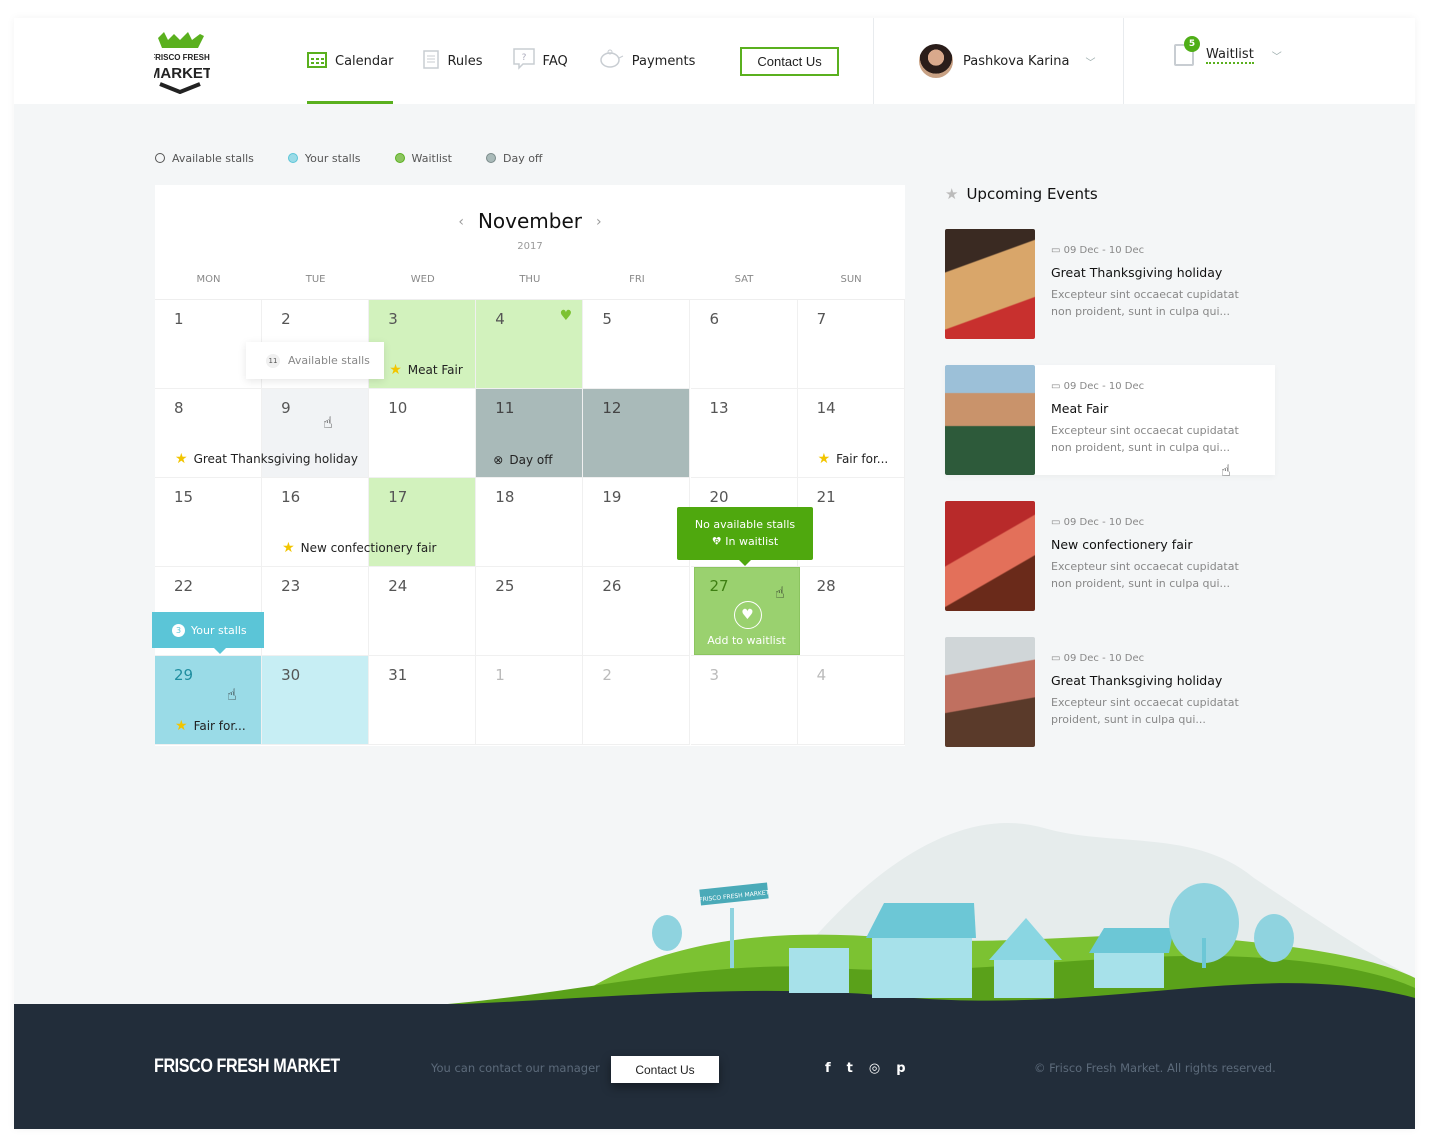  What do you see at coordinates (599, 222) in the screenshot?
I see `chevron-right-icon: ›` at bounding box center [599, 222].